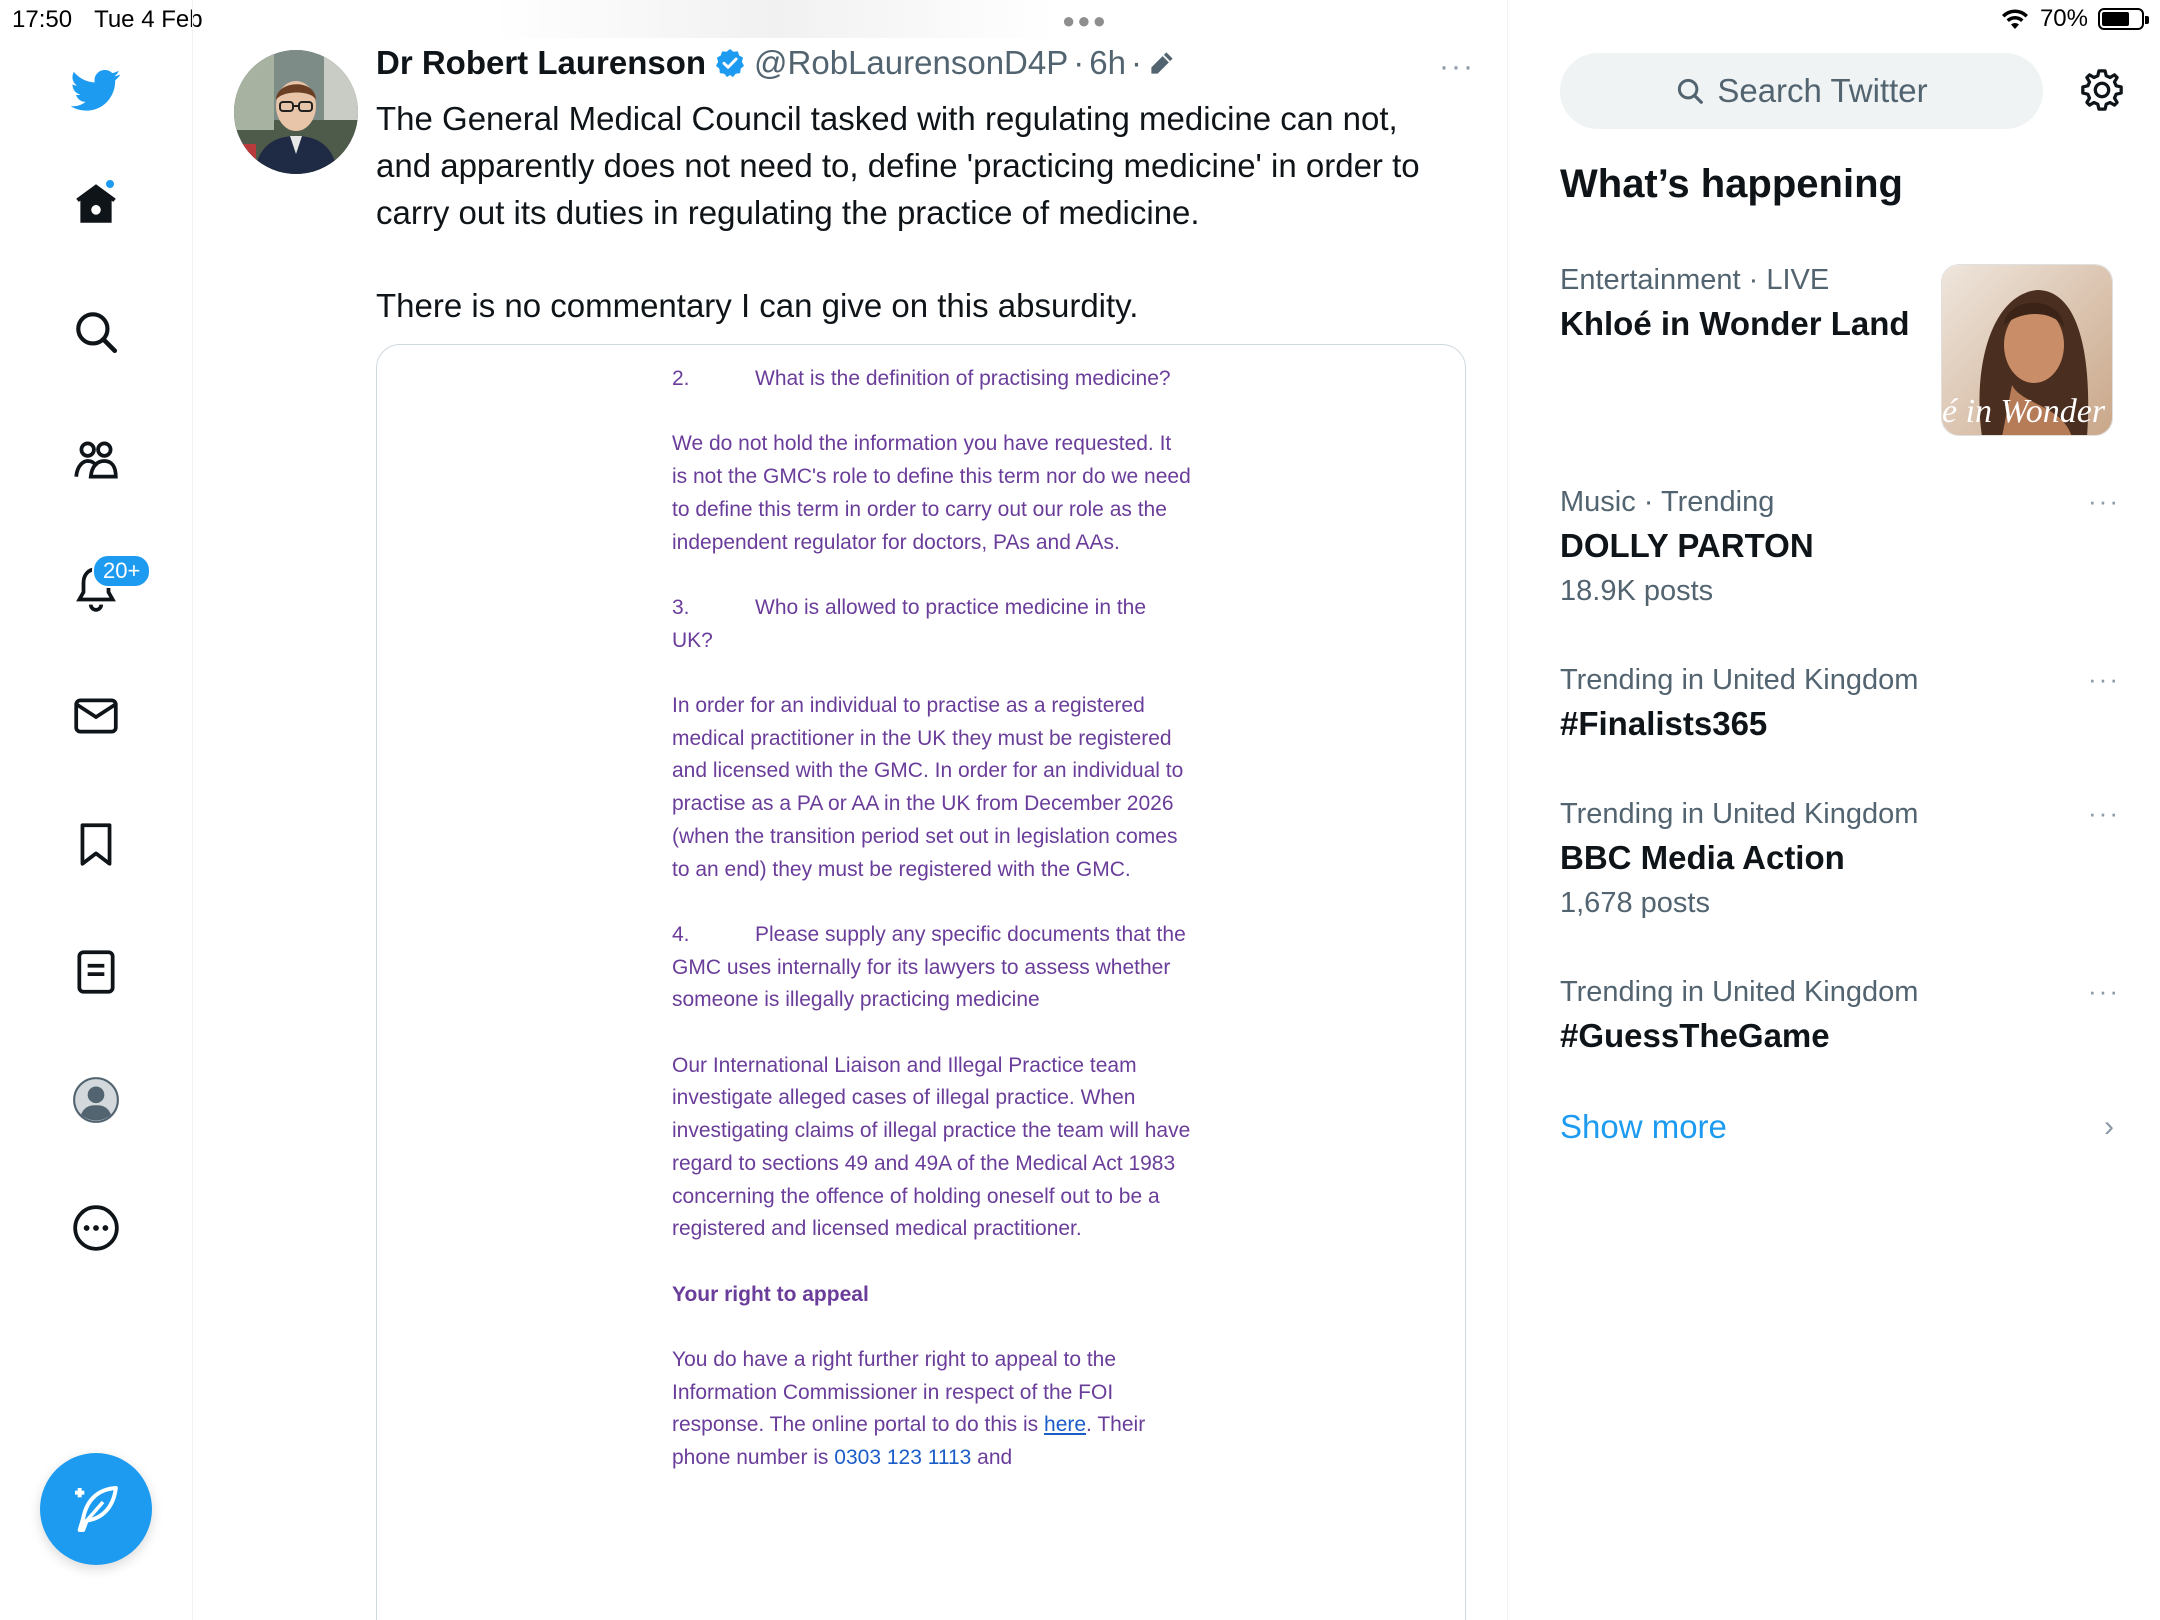 The image size is (2160, 1620). Describe the element at coordinates (1687, 545) in the screenshot. I see `trend-name: DOLLY PARTON` at that location.